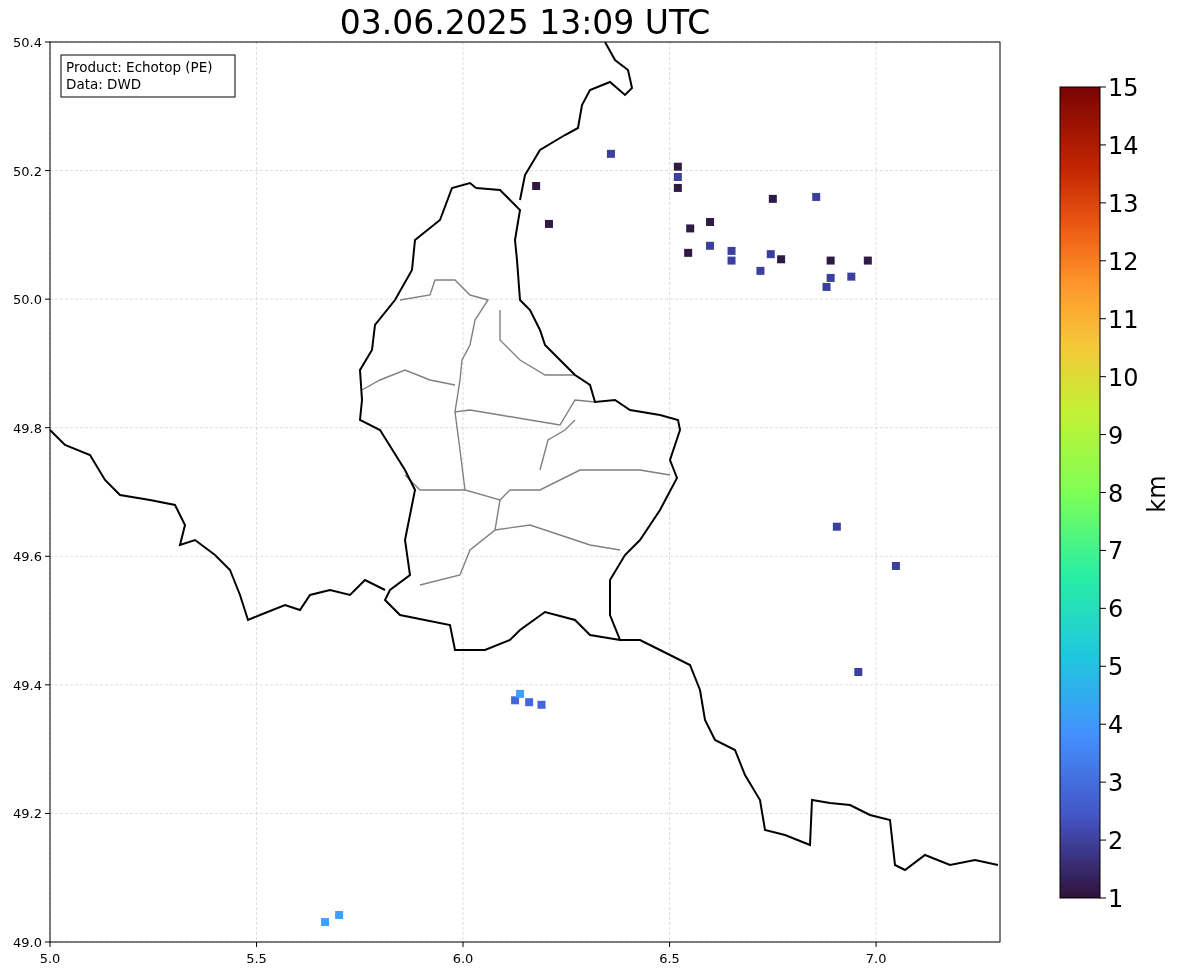 This screenshot has width=1178, height=976. I want to click on colorbar-tick-label: 12, so click(1123, 261).